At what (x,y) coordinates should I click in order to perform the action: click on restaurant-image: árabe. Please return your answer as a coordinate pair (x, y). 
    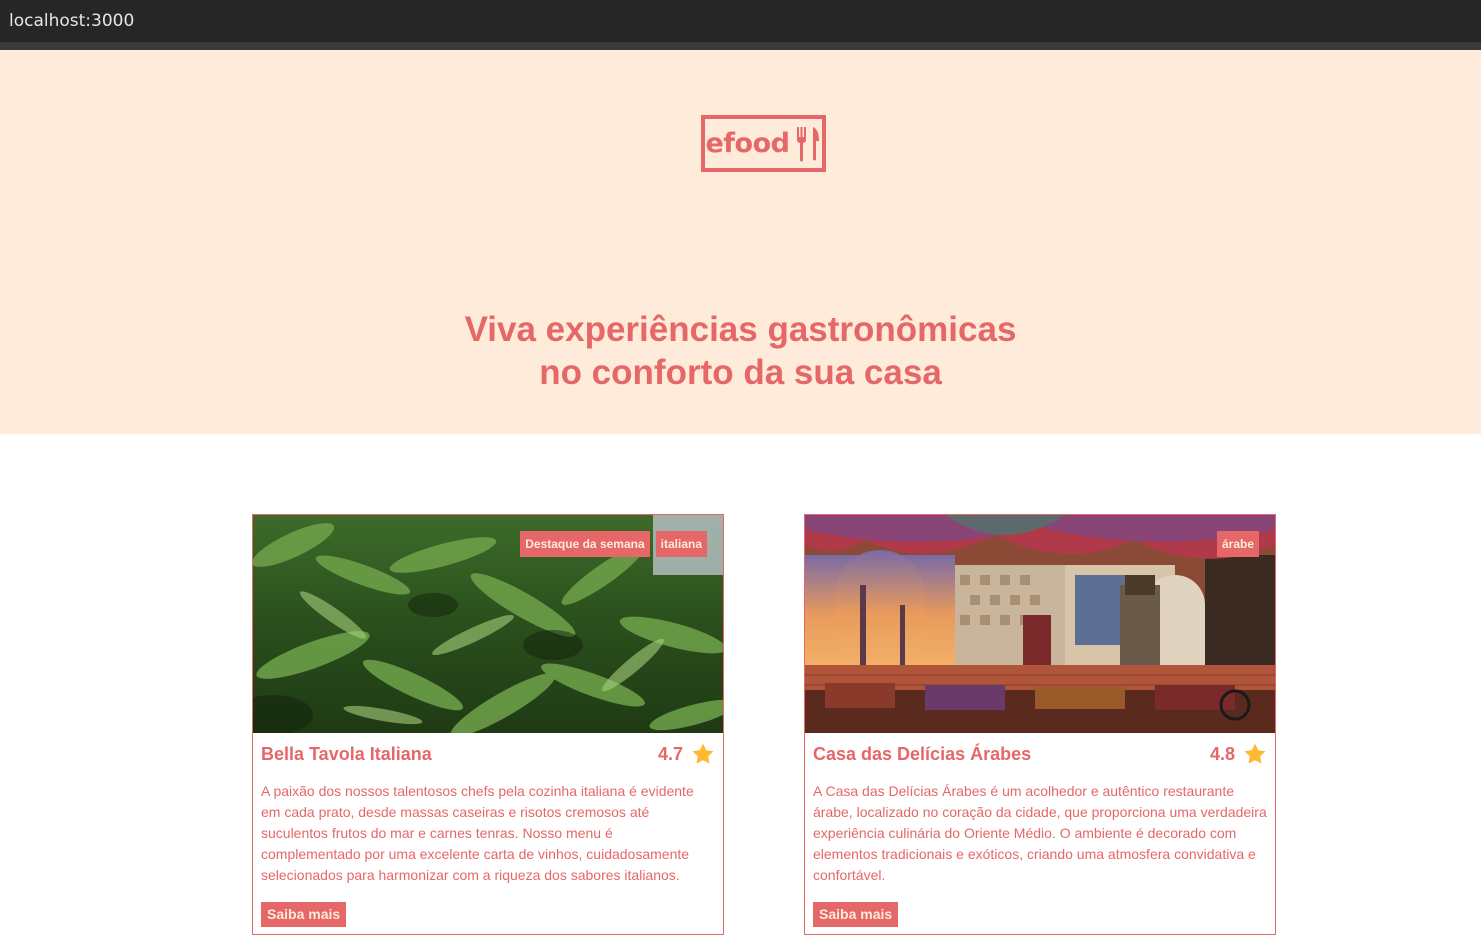
    Looking at the image, I should click on (1040, 624).